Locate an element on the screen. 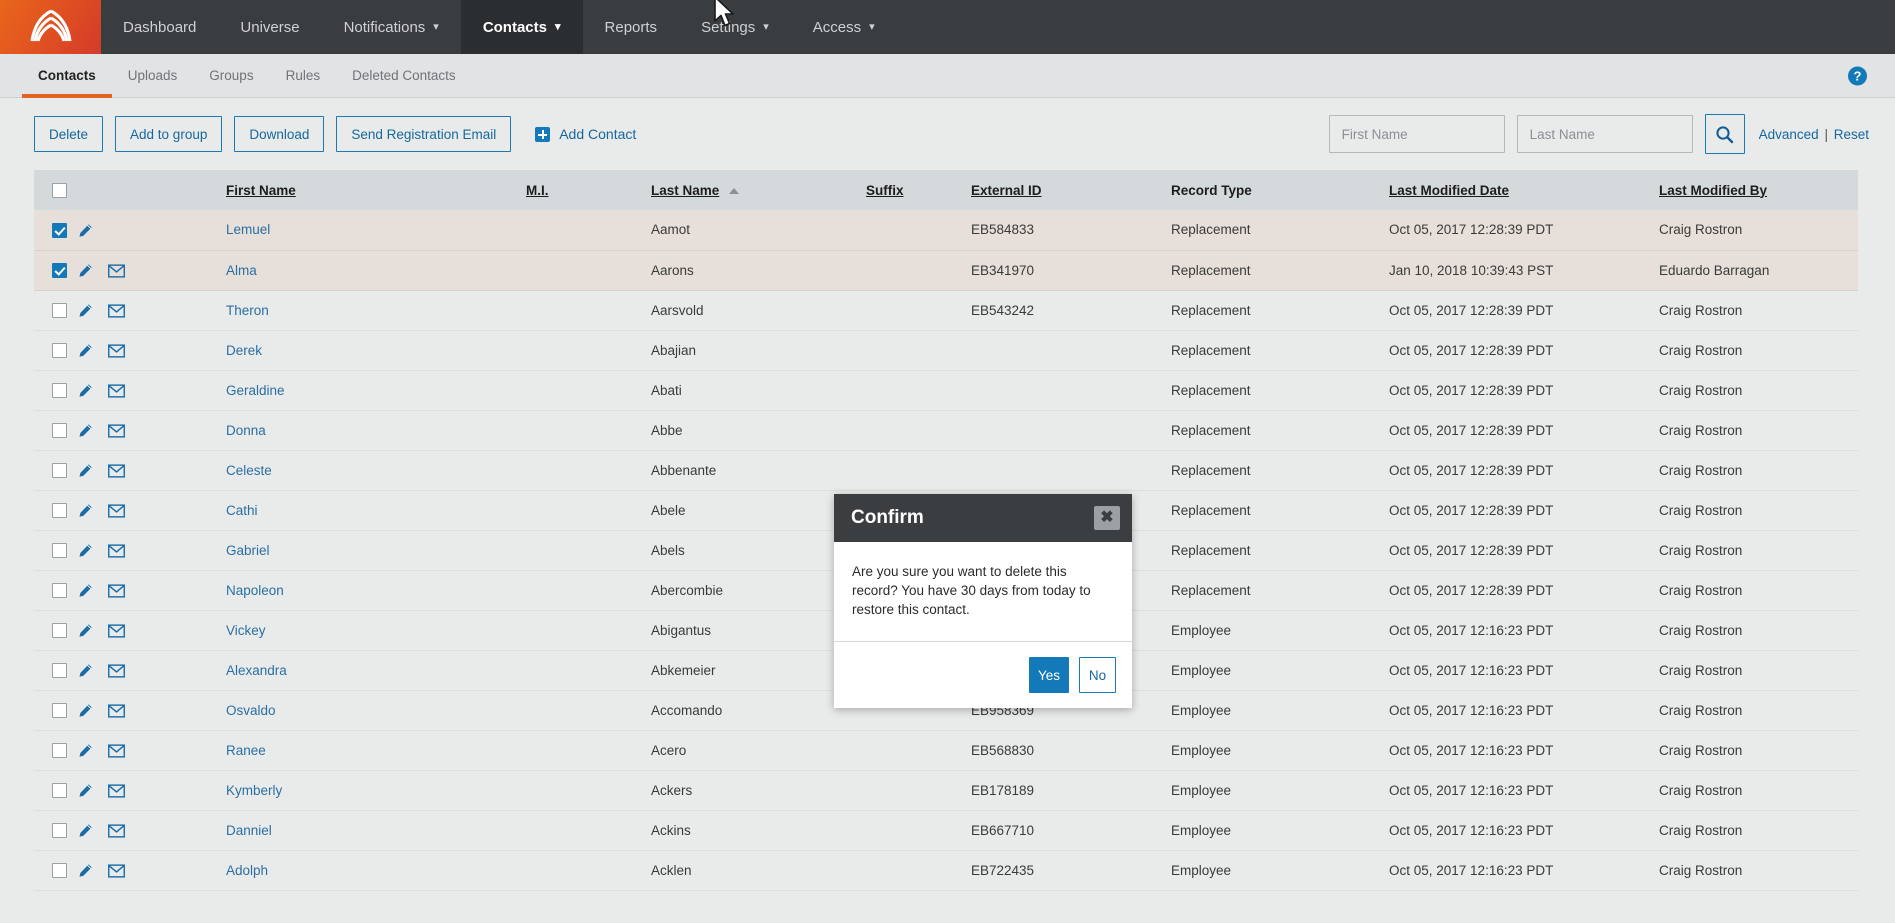  cell-first-name: Gabriel is located at coordinates (368, 550).